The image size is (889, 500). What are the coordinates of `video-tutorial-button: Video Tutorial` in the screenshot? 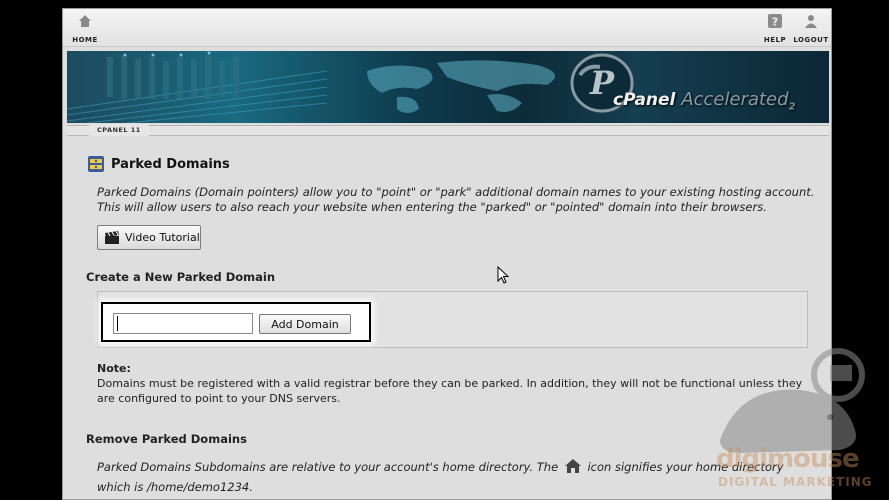 It's located at (149, 237).